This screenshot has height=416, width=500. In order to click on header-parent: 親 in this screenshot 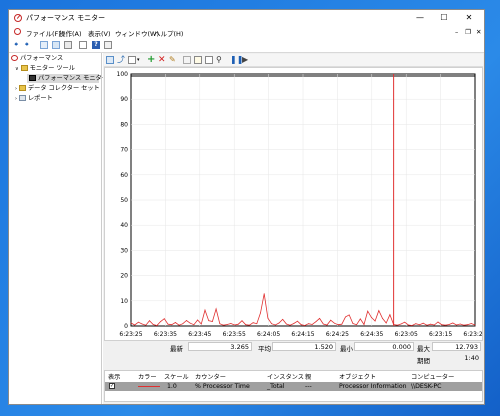, I will do `click(308, 376)`.